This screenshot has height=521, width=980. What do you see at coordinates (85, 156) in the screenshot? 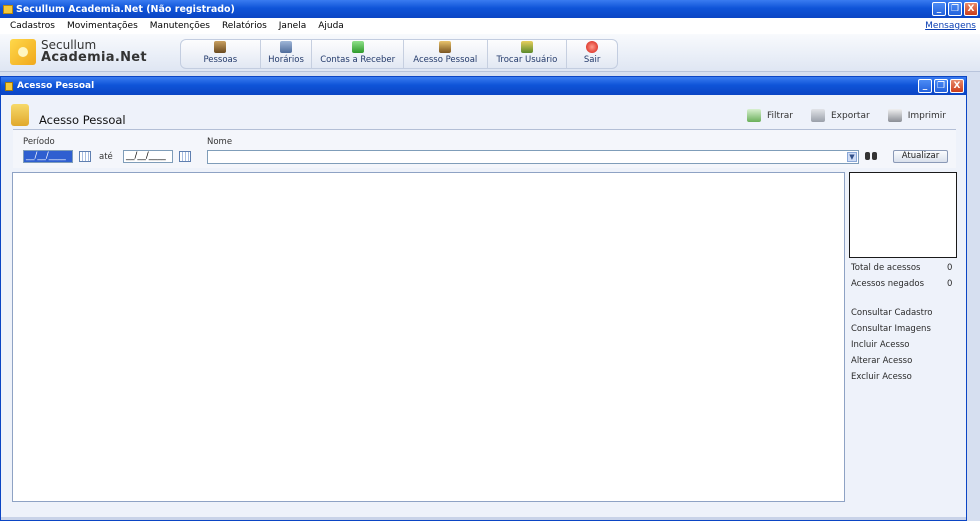
I see `calendar-from-icon` at bounding box center [85, 156].